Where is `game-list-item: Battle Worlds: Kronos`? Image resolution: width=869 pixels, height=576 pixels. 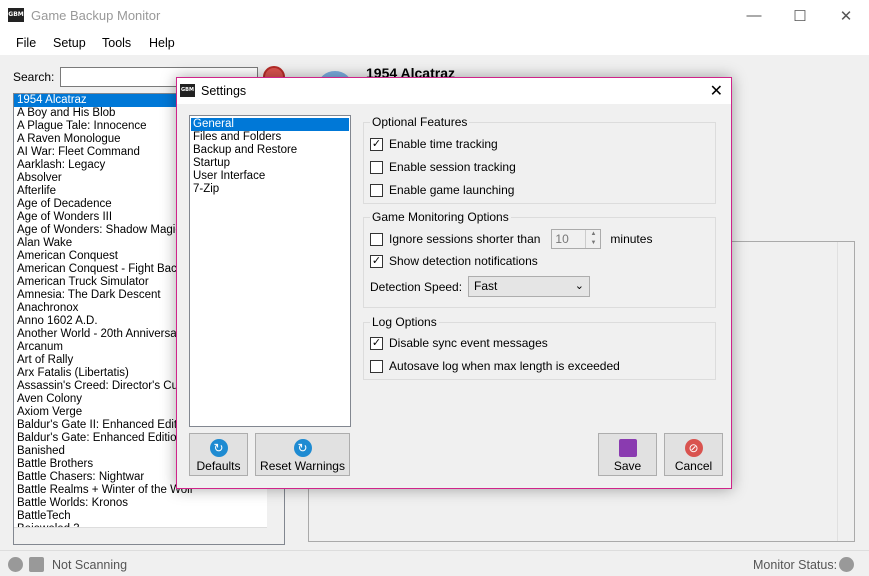 game-list-item: Battle Worlds: Kronos is located at coordinates (141, 503).